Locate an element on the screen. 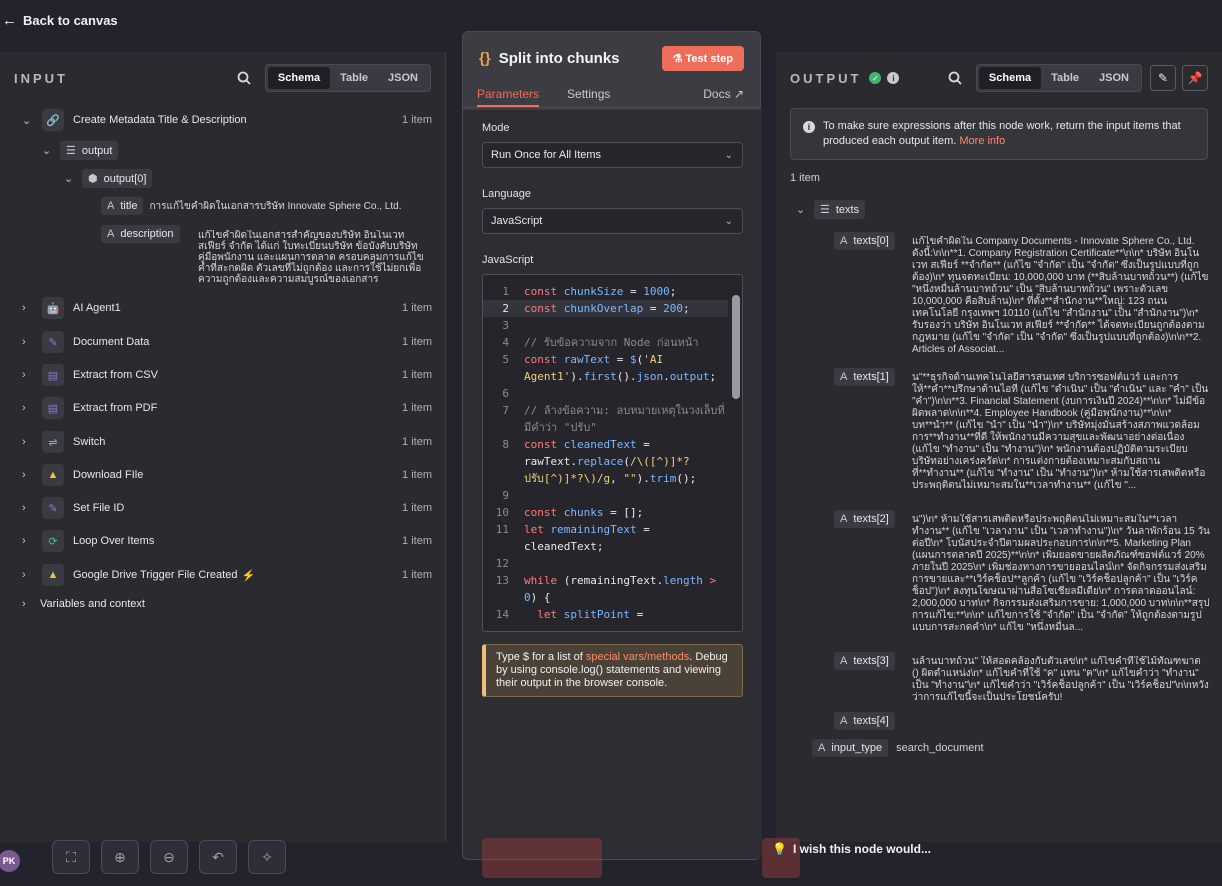 This screenshot has height=886, width=1222. input-panel-title: INPUT is located at coordinates (41, 78).